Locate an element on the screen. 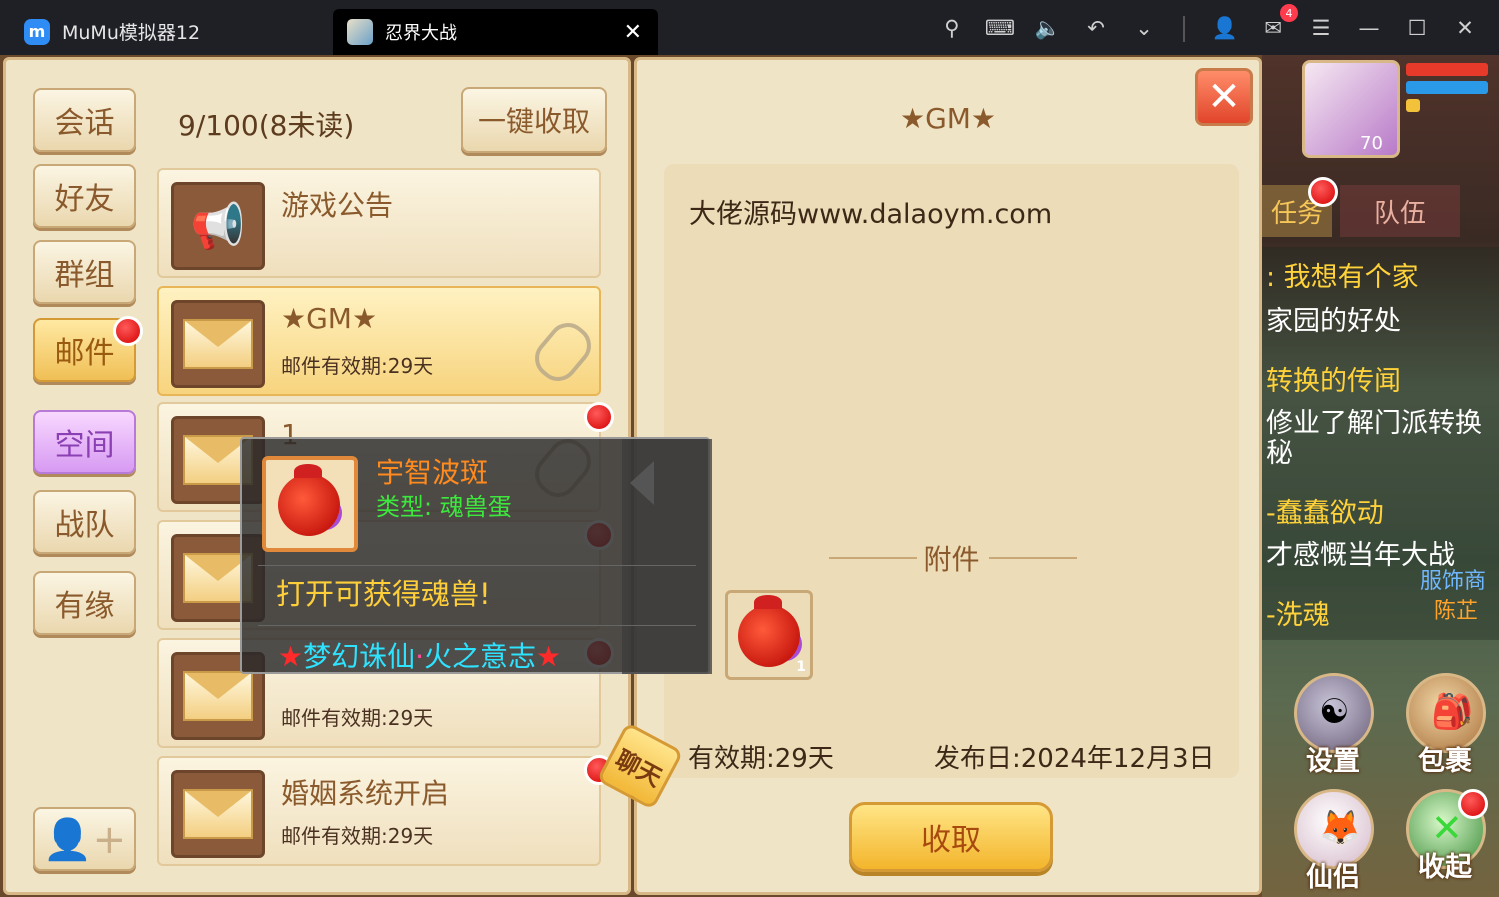 This screenshot has width=1499, height=897. item-icon is located at coordinates (310, 504).